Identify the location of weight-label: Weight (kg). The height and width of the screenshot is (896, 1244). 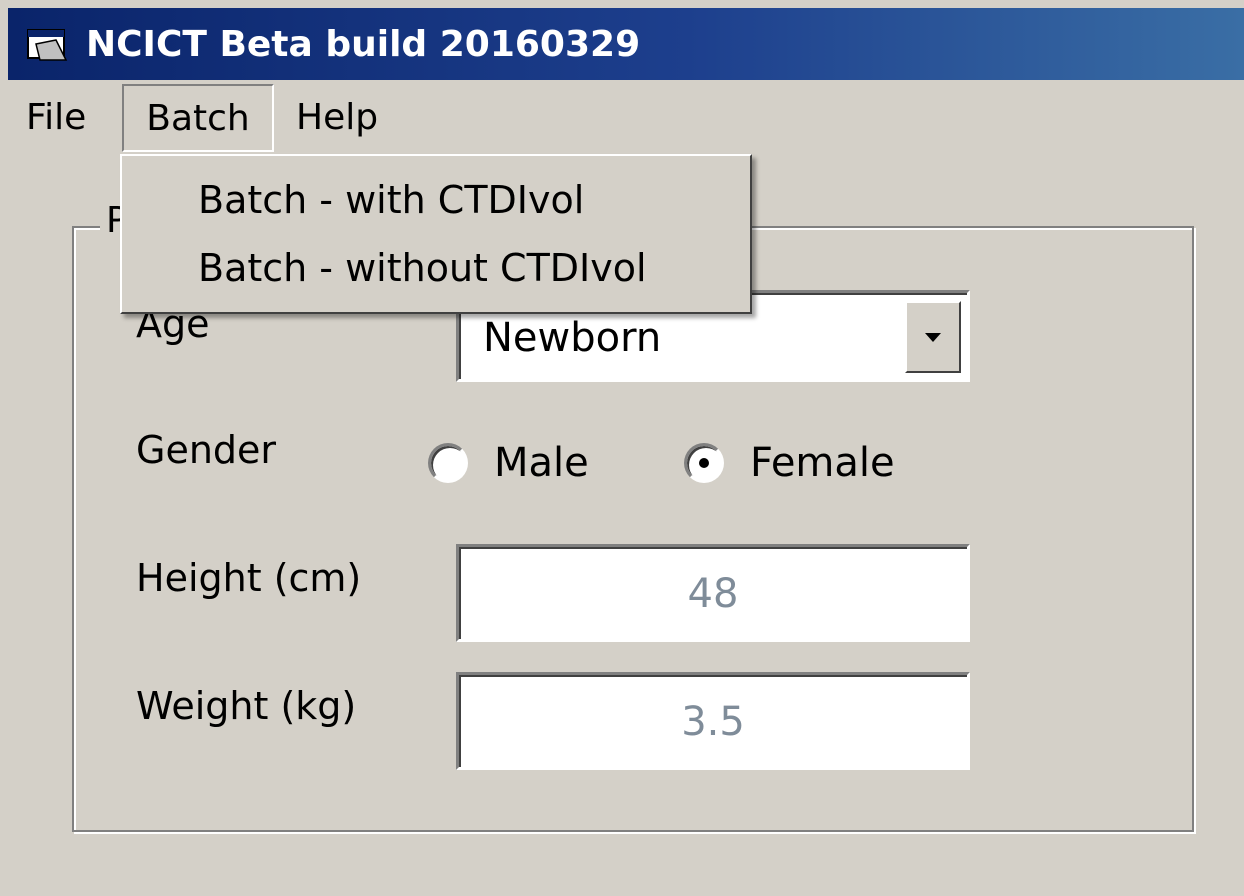
(246, 706).